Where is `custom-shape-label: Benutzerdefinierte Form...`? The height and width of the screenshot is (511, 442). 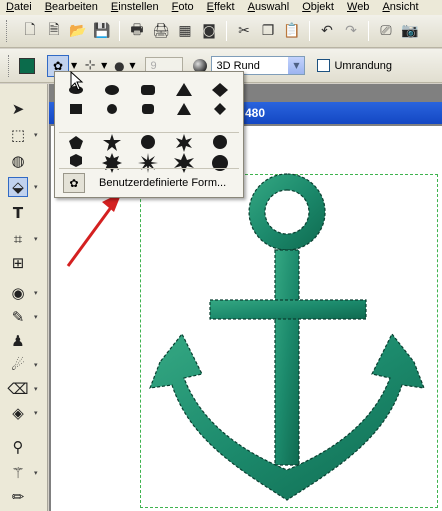 custom-shape-label: Benutzerdefinierte Form... is located at coordinates (163, 183).